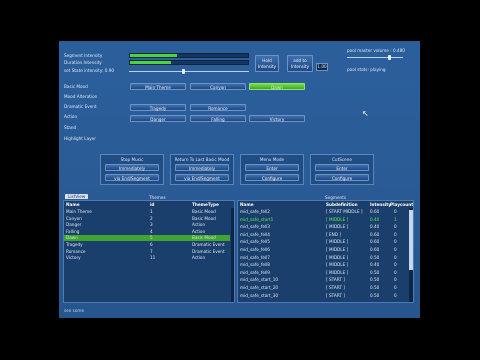 This screenshot has width=480, height=360. I want to click on duration-intensity-fill, so click(151, 62).